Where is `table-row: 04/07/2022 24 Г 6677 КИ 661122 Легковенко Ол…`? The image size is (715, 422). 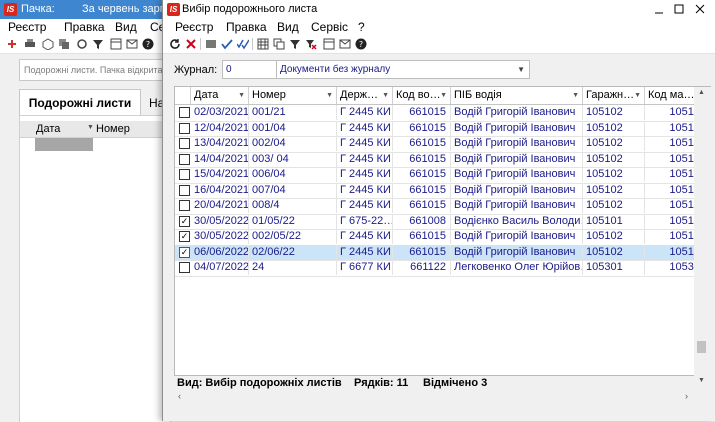
table-row: 04/07/2022 24 Г 6677 КИ 661122 Легковенко Ол… is located at coordinates (435, 268).